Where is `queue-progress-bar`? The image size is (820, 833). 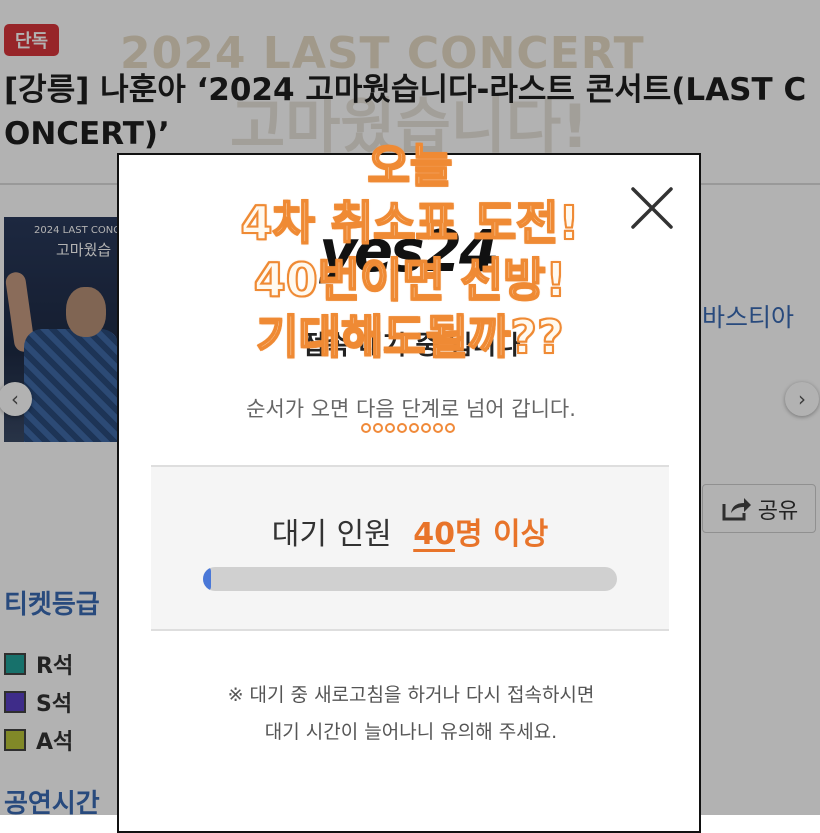 queue-progress-bar is located at coordinates (410, 579).